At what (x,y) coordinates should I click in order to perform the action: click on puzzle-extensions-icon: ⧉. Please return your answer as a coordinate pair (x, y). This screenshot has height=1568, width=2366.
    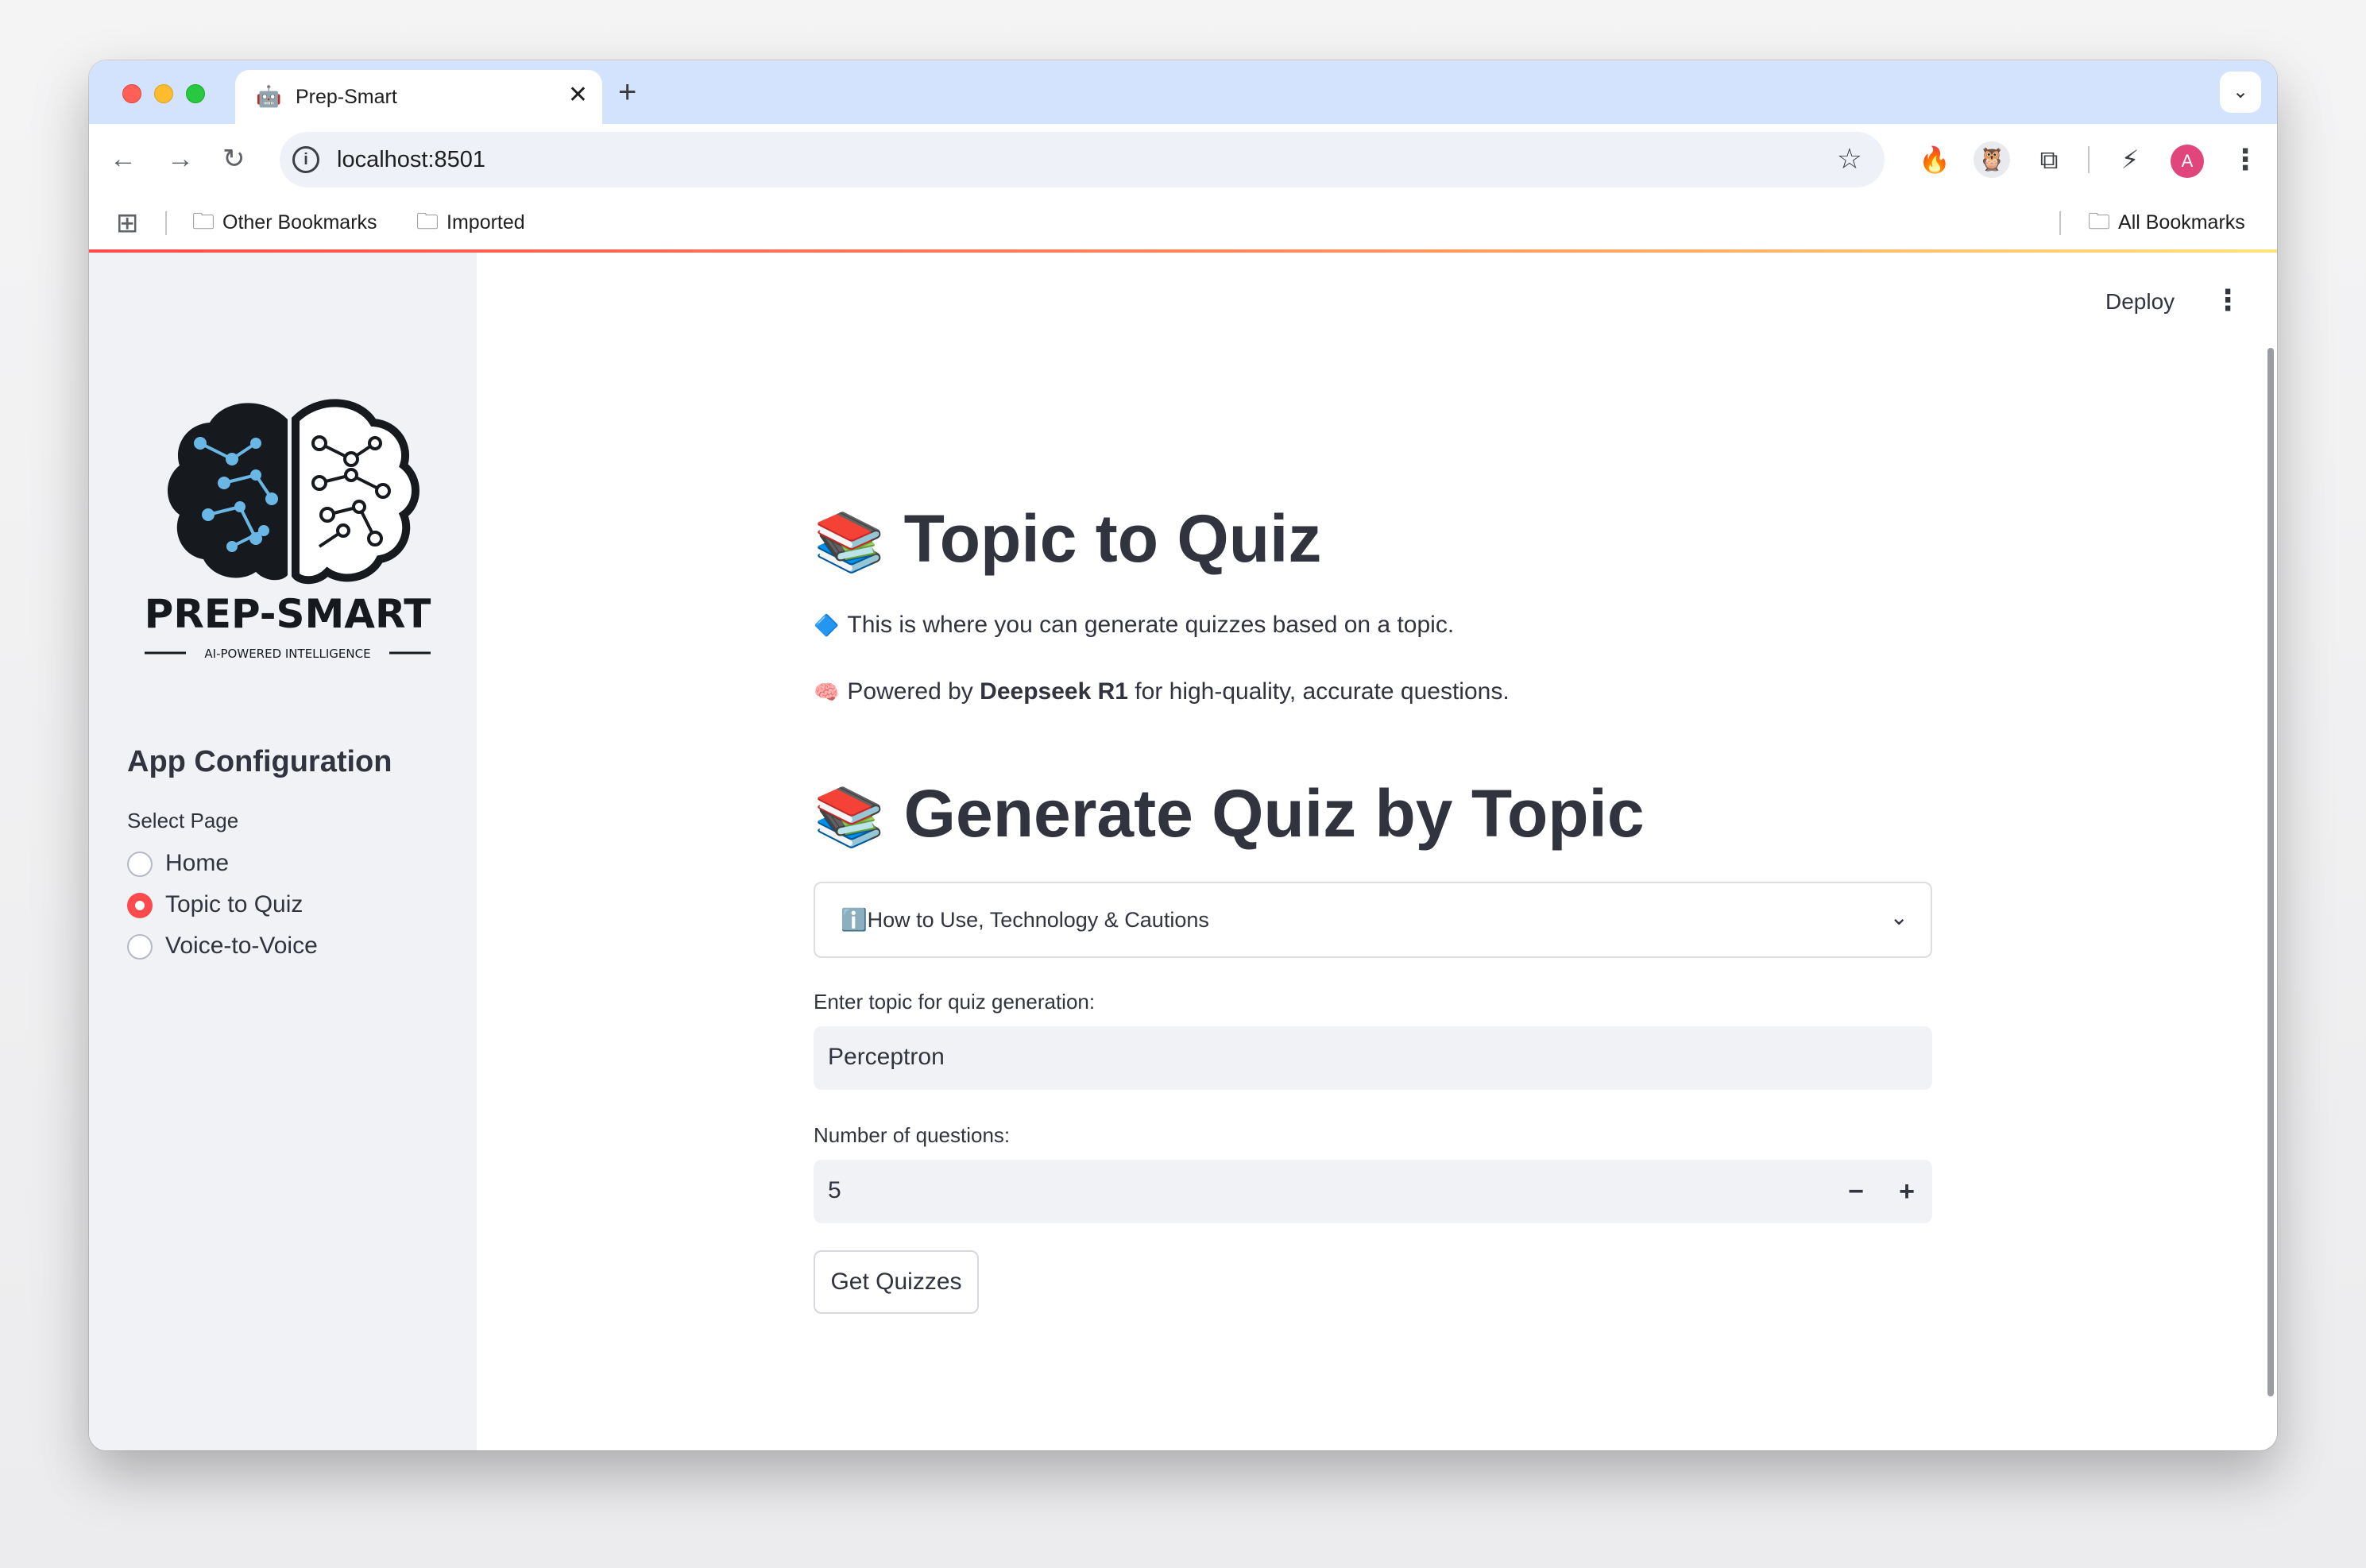
    Looking at the image, I should click on (2049, 159).